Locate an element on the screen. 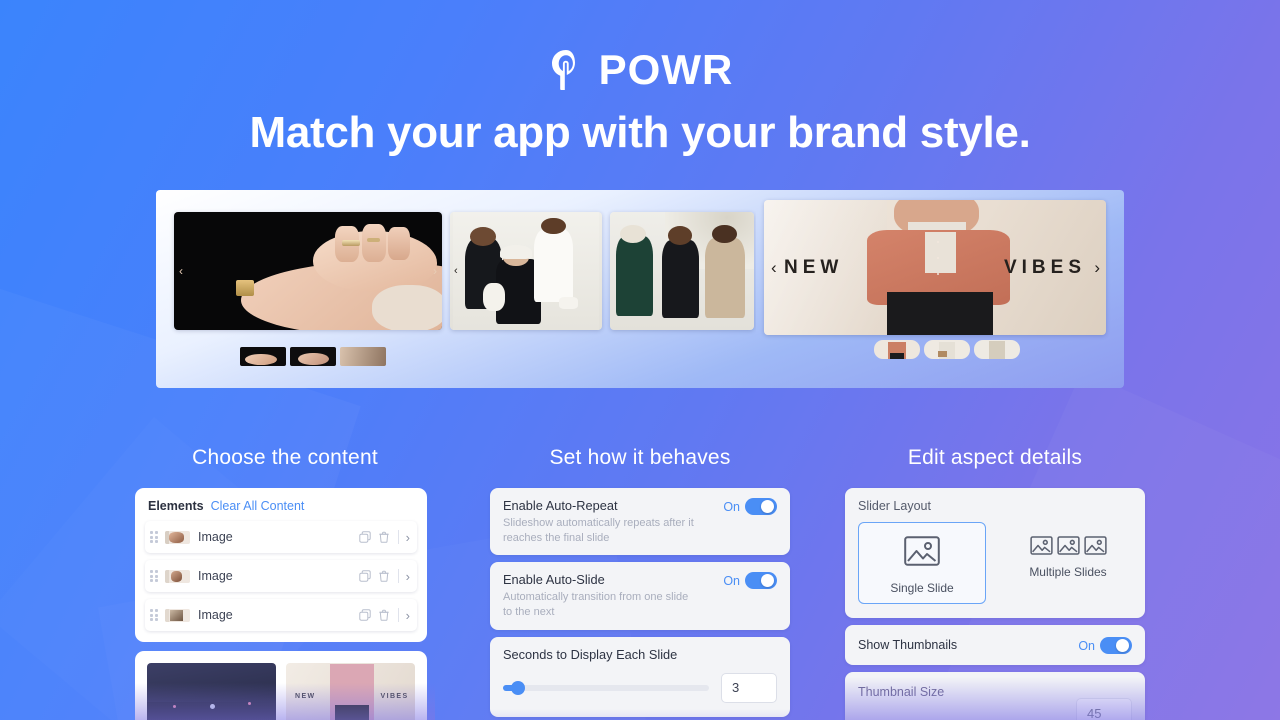  hero-pane-group: ‹ is located at coordinates (601, 289).